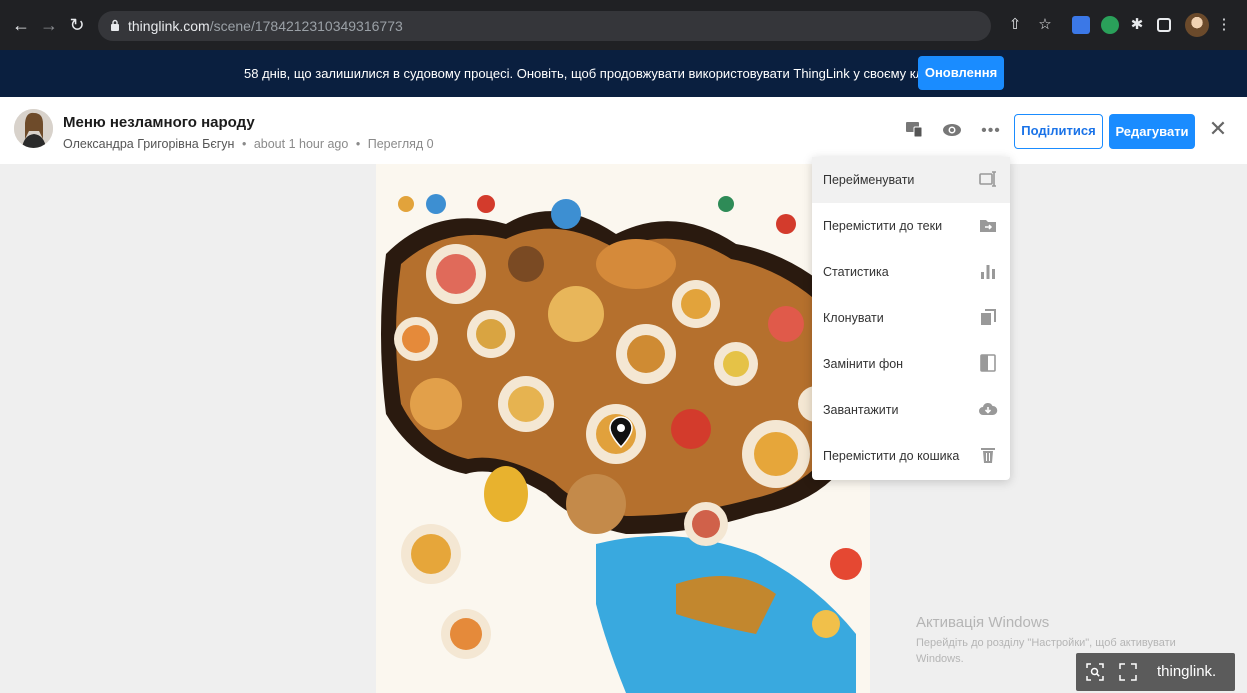  I want to click on menu-item-label: Статистика, so click(856, 272).